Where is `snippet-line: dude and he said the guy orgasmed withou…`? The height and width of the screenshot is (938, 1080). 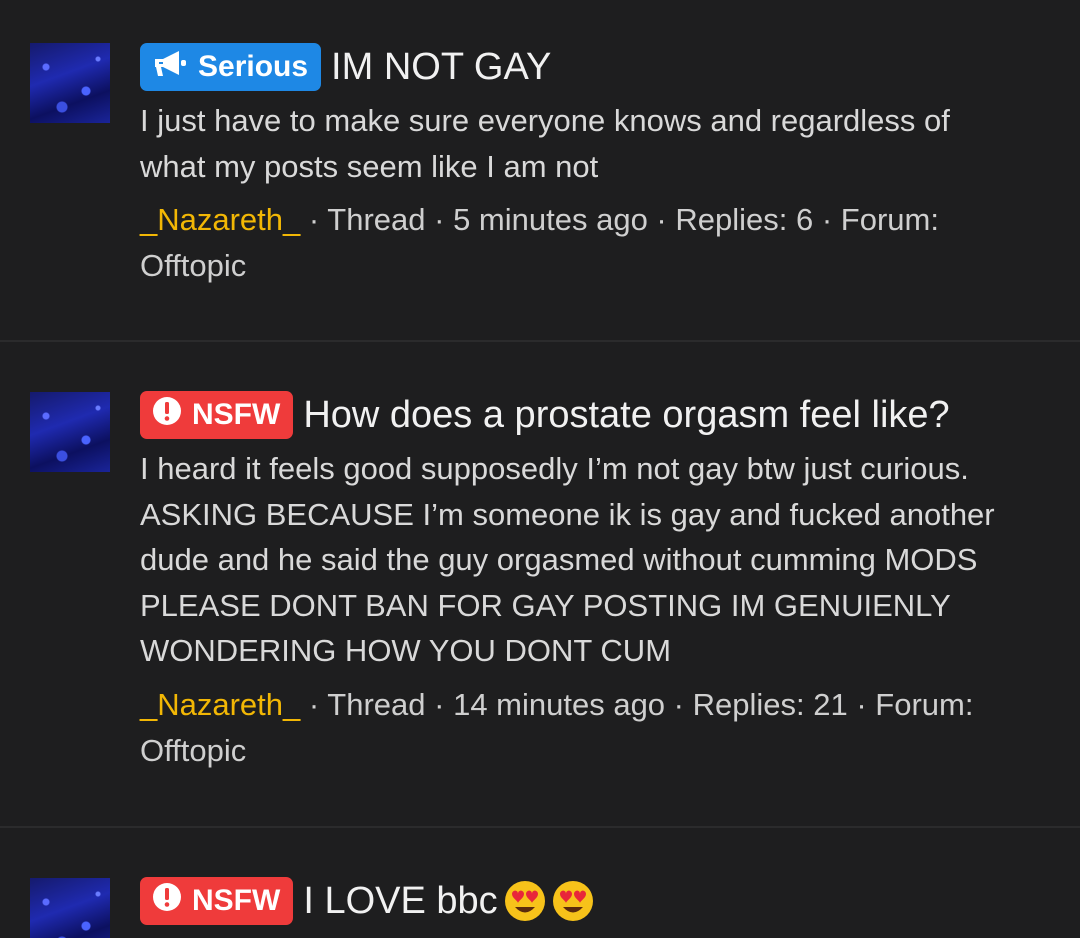 snippet-line: dude and he said the guy orgasmed withou… is located at coordinates (559, 559).